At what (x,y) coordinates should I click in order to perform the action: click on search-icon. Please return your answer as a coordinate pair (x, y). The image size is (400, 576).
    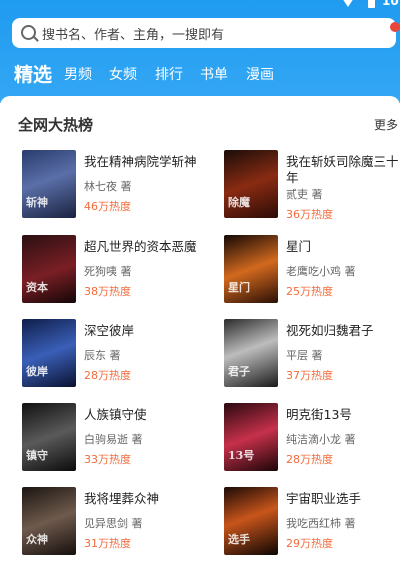
    Looking at the image, I should click on (28, 32).